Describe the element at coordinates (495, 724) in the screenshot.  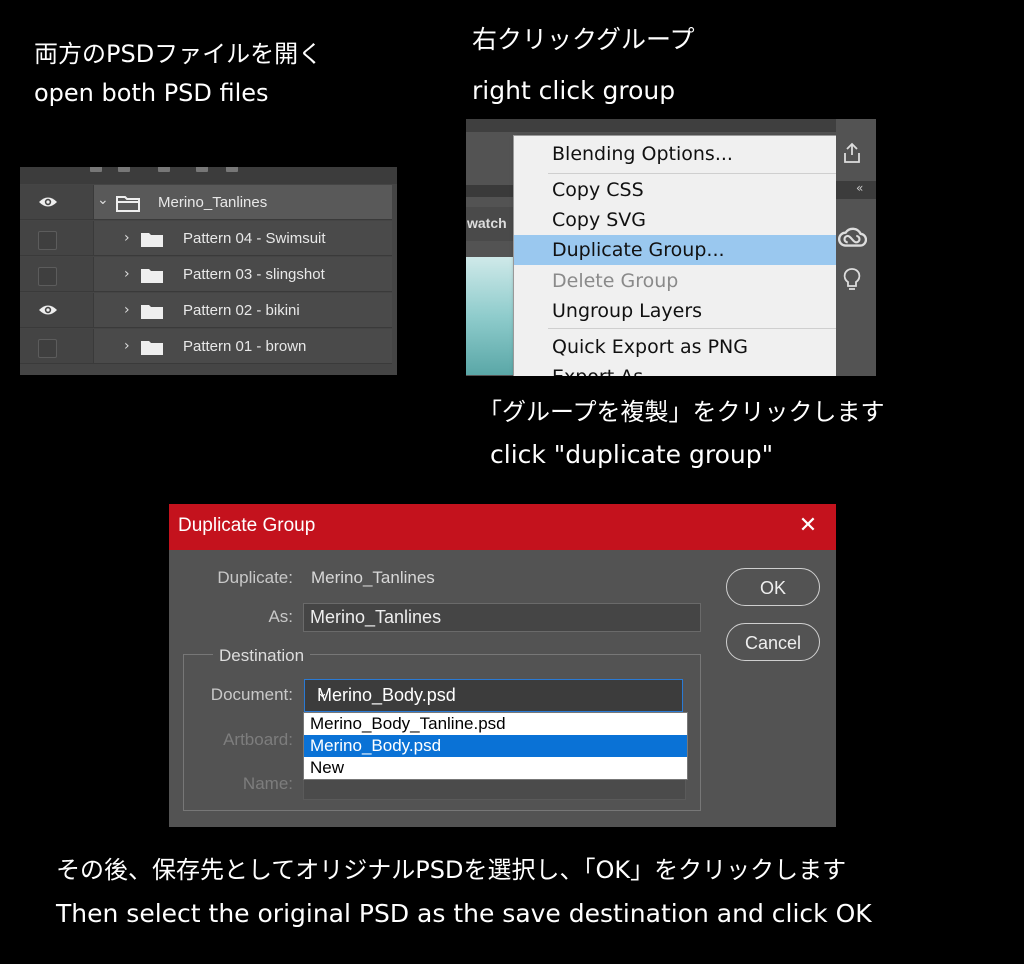
I see `dropdown-option: Merino_Body_Tanline.psd` at that location.